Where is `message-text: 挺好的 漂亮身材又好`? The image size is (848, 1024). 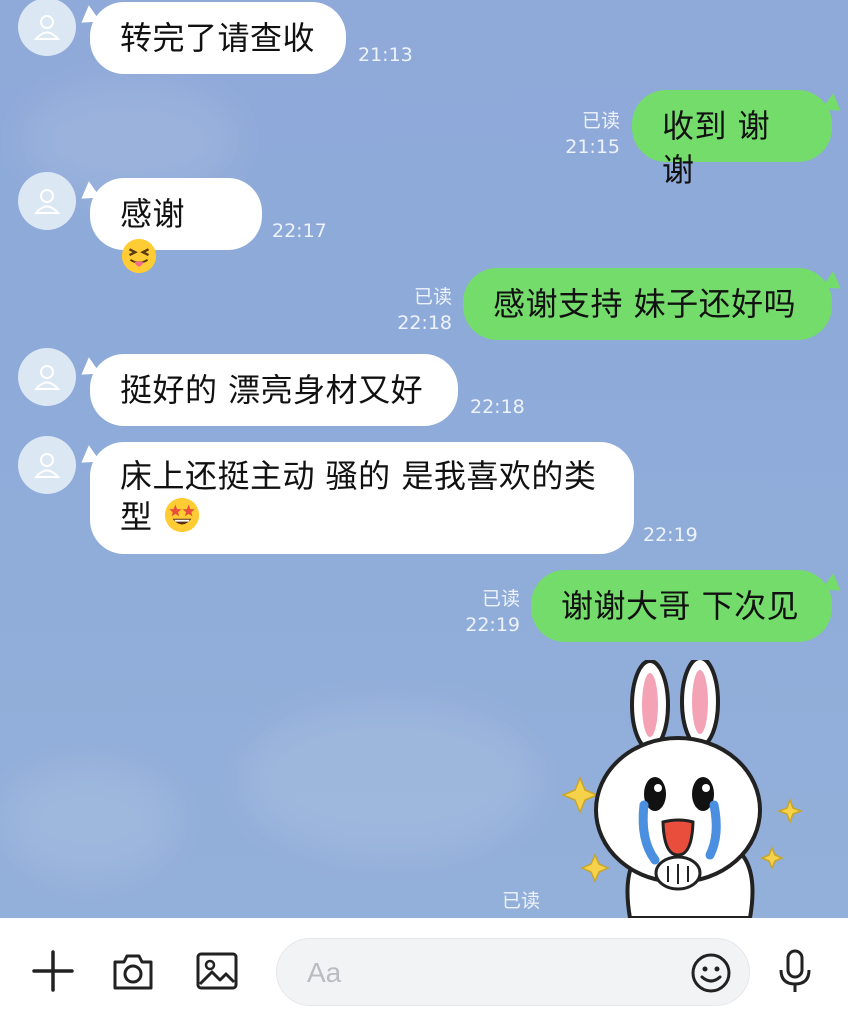
message-text: 挺好的 漂亮身材又好 is located at coordinates (272, 390).